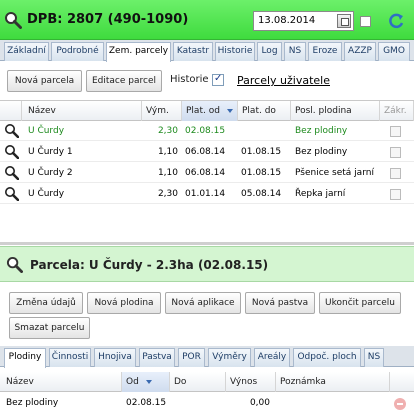 The height and width of the screenshot is (419, 414). I want to click on col-valid-from: Plat. od, so click(210, 111).